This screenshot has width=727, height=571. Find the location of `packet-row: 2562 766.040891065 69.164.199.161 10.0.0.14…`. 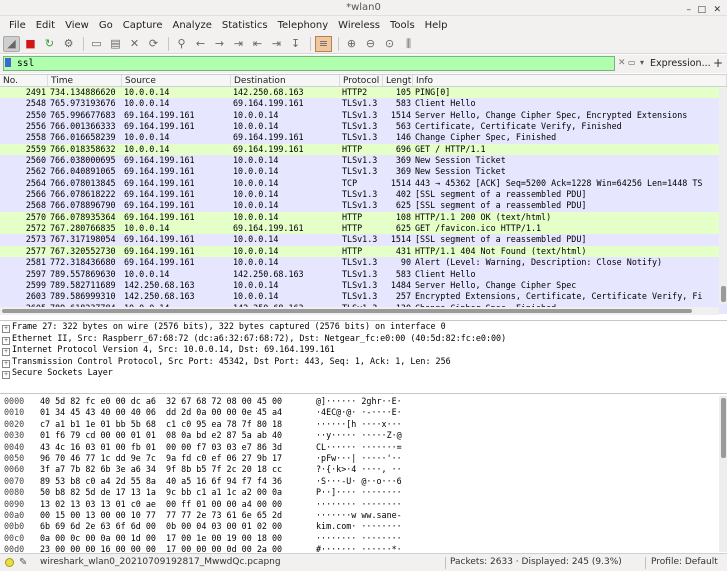

packet-row: 2562 766.040891065 69.164.199.161 10.0.0.14… is located at coordinates (363, 172).